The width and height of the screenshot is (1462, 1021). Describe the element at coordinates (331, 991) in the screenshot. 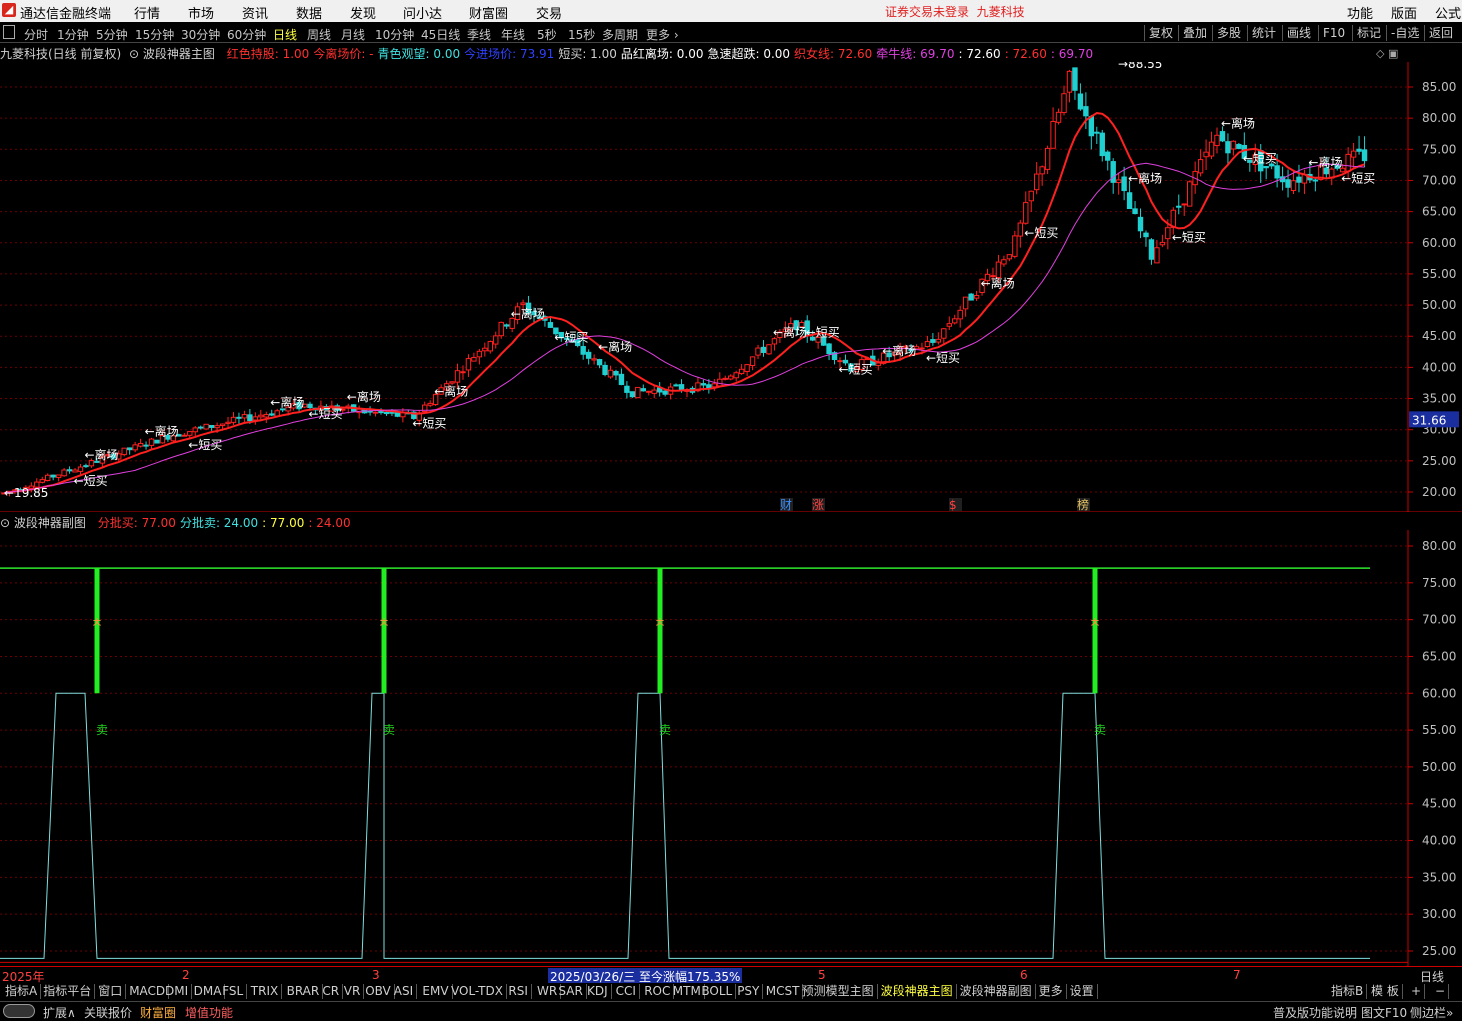

I see `tab-9: CR` at that location.